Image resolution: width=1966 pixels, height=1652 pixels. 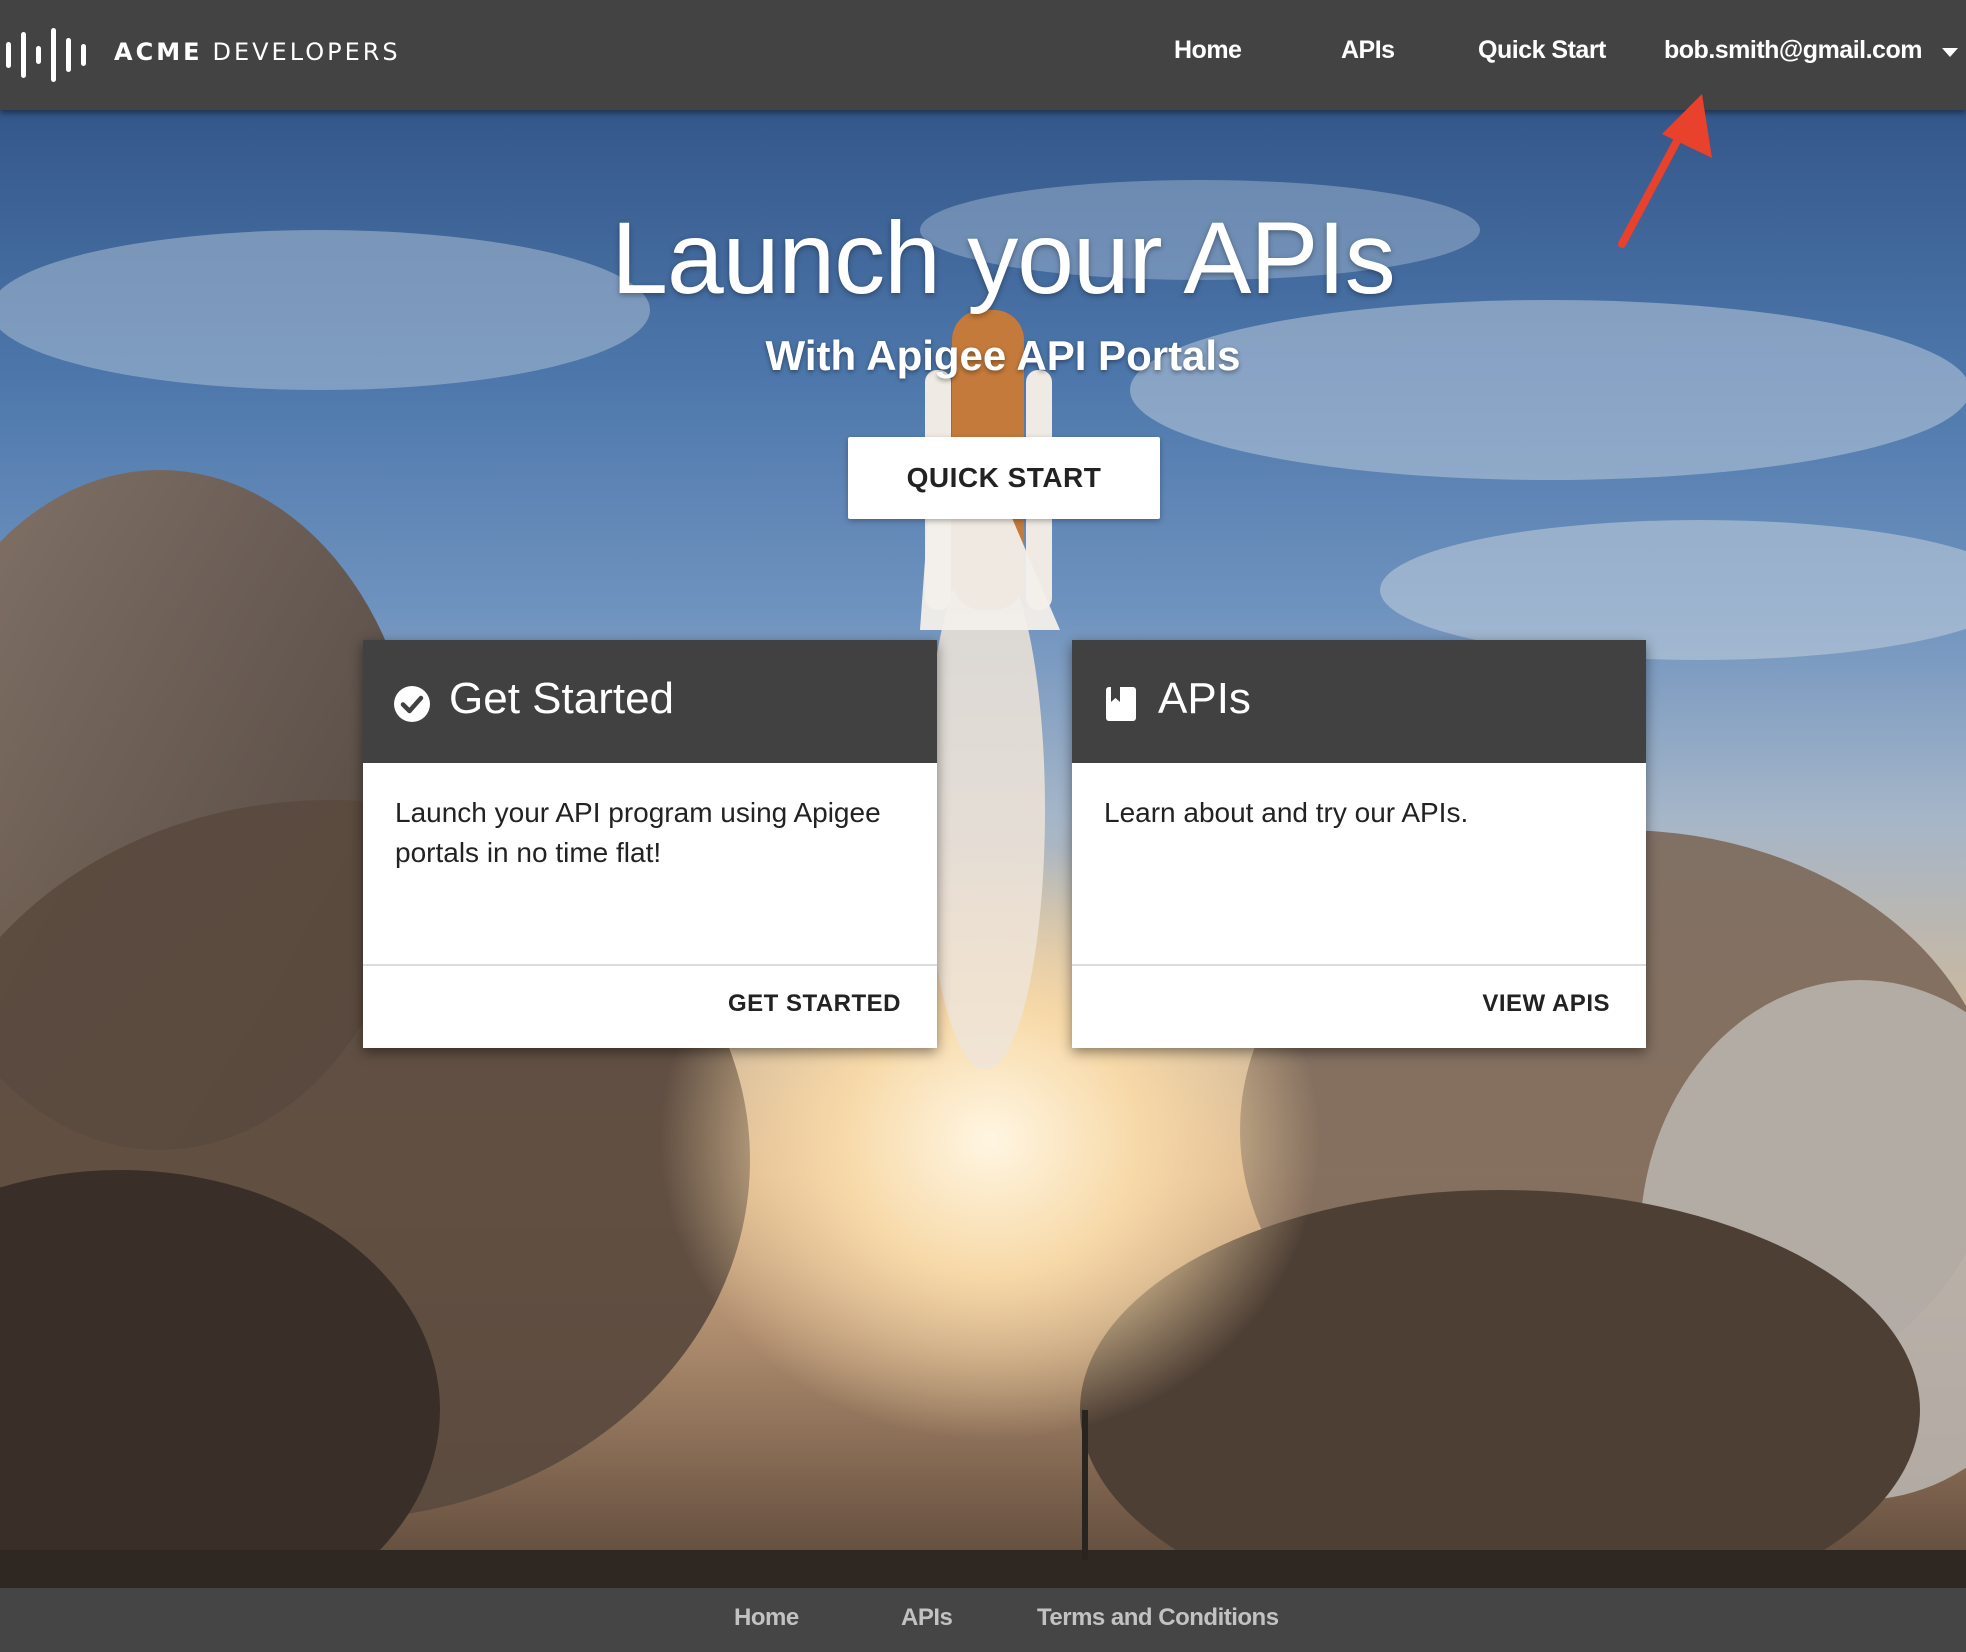 I want to click on card-header: APIs, so click(x=1359, y=701).